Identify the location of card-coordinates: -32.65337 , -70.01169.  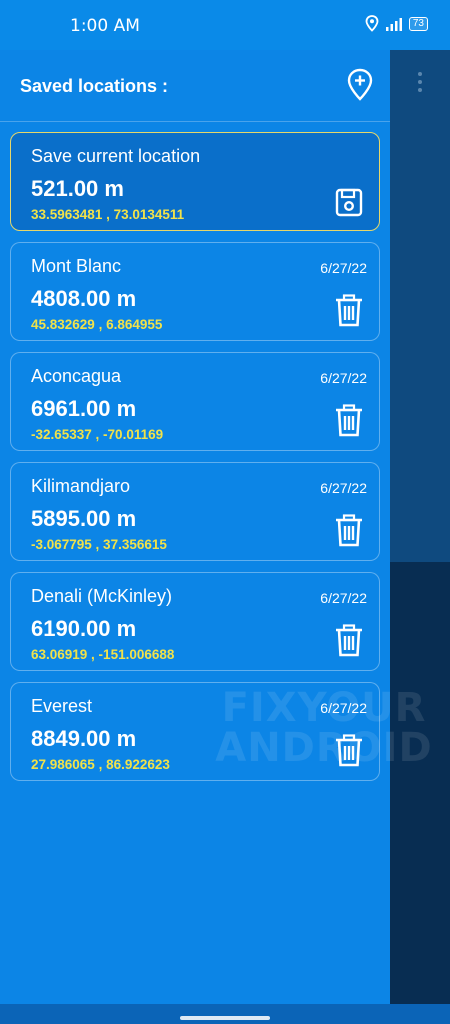
(97, 434).